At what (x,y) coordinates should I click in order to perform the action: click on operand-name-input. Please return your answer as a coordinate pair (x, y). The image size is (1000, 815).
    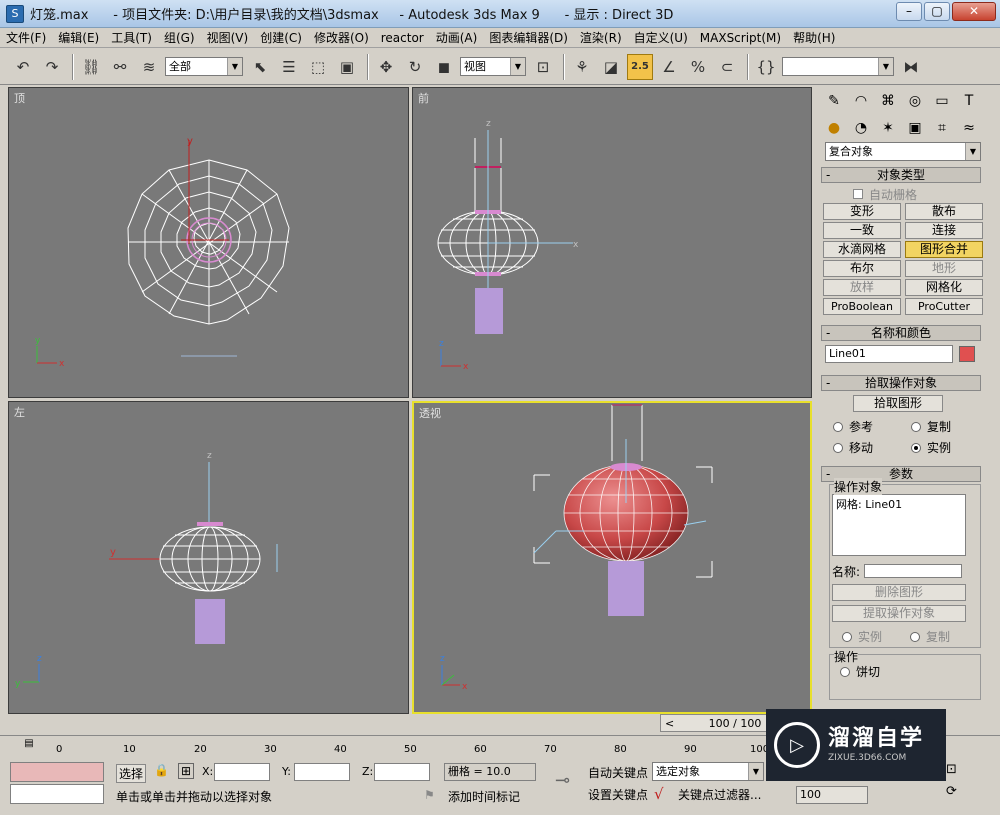
    Looking at the image, I should click on (913, 571).